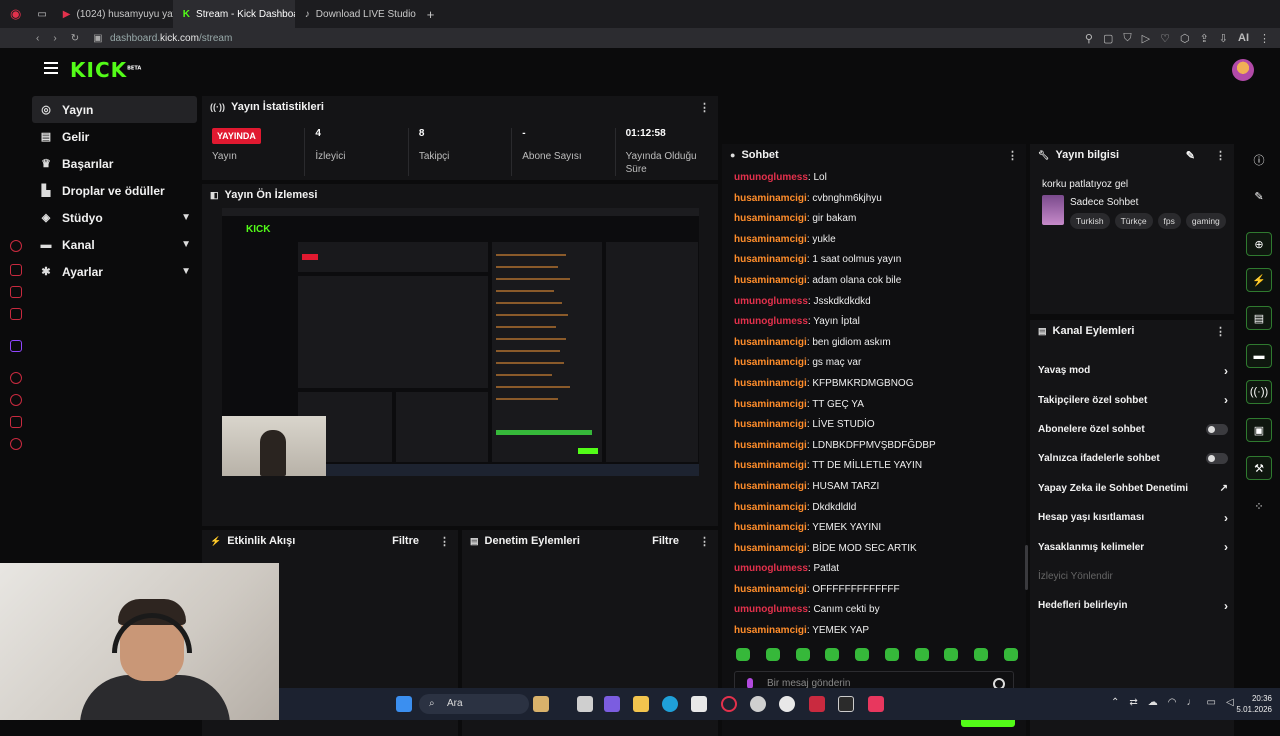 This screenshot has height=736, width=1280. Describe the element at coordinates (1133, 488) in the screenshot. I see `channel-action-item: Yapay Zeka ile Sohbet Denetimi ↗` at that location.